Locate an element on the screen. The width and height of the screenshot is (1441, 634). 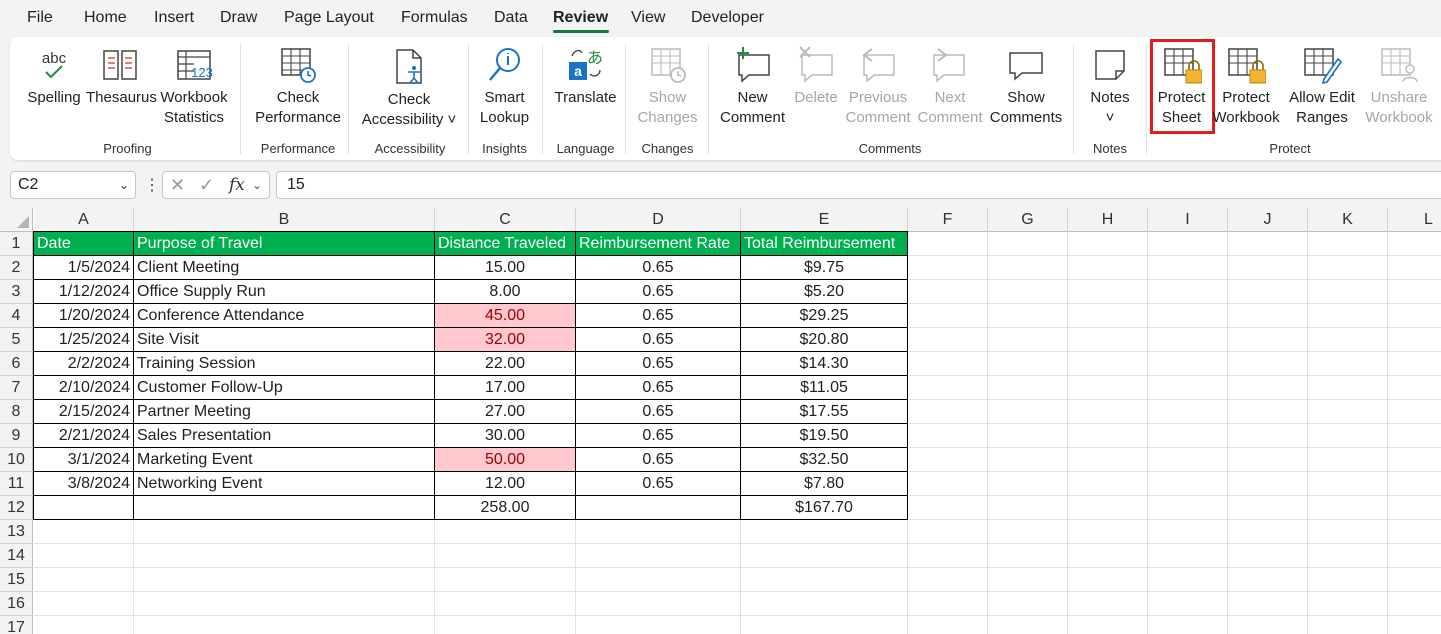
formula-input: 15 is located at coordinates (858, 185).